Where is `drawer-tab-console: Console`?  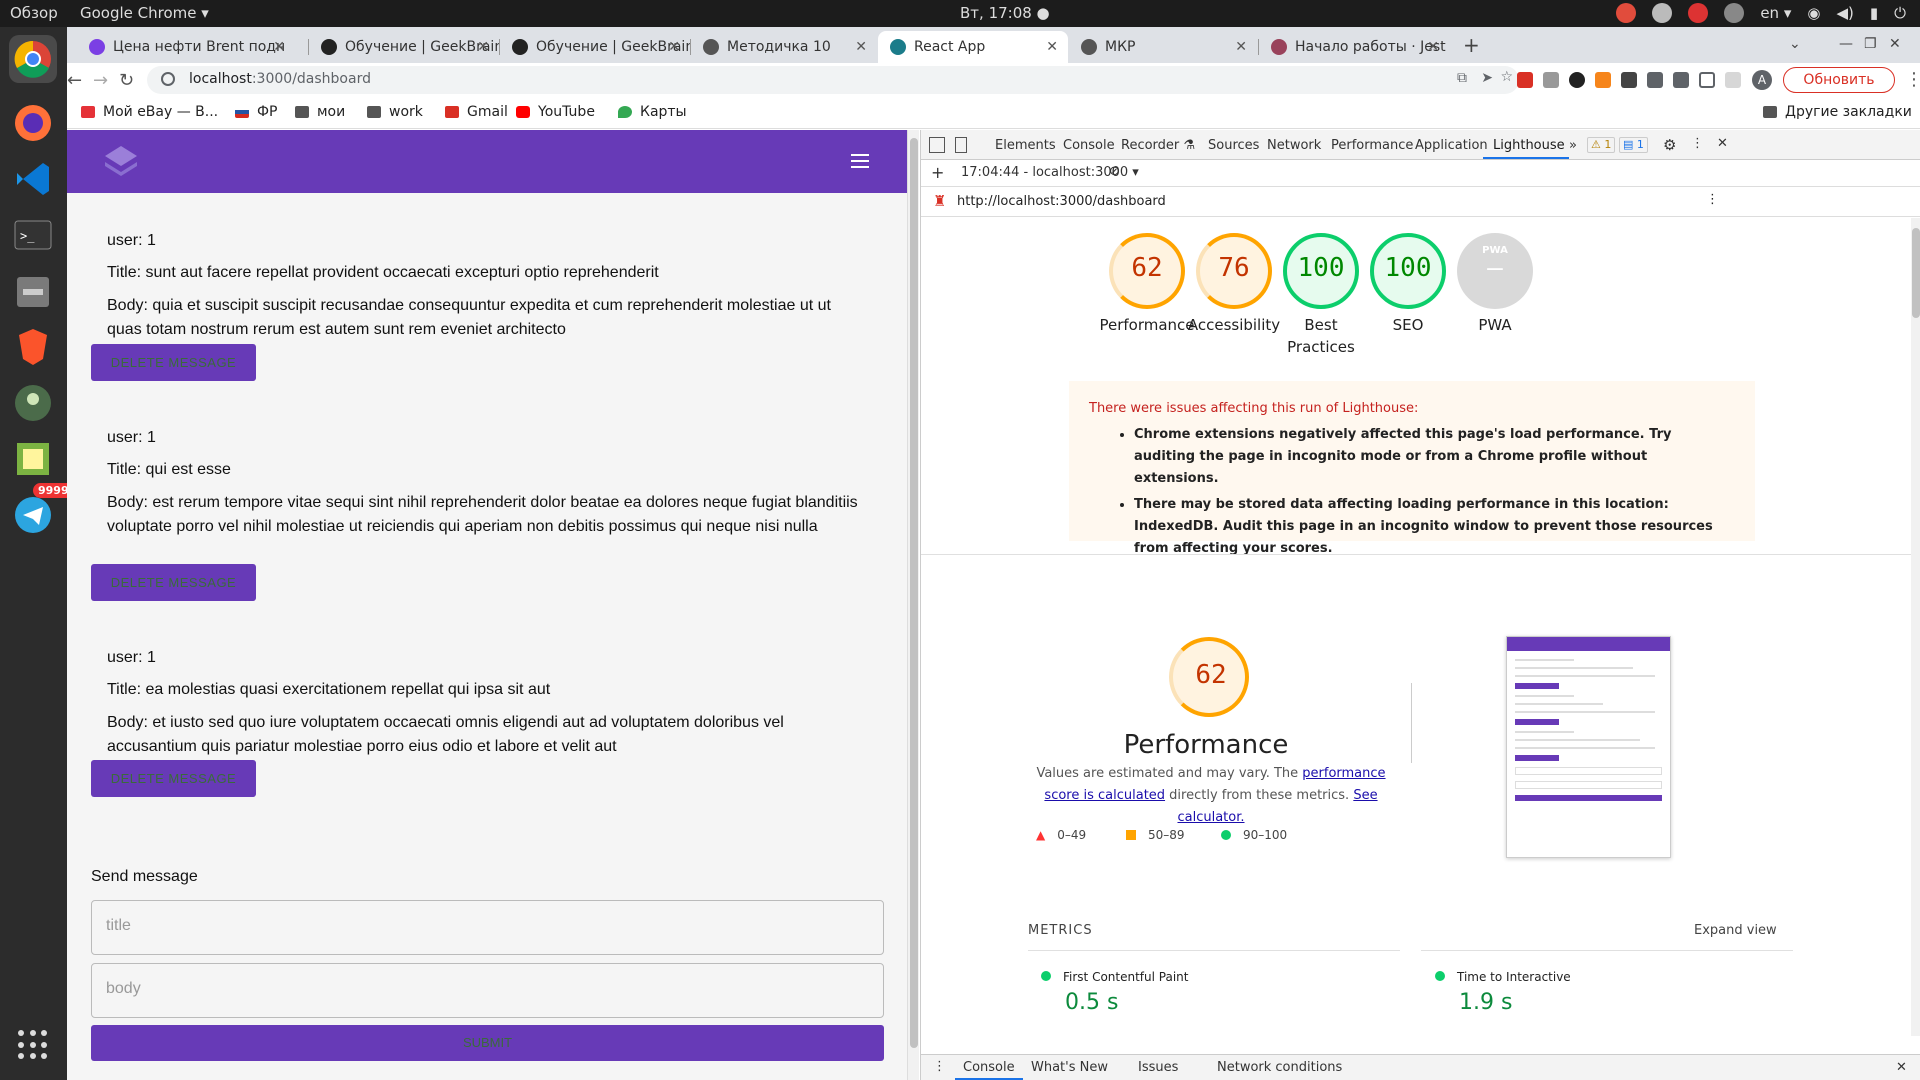
drawer-tab-console: Console is located at coordinates (989, 1070).